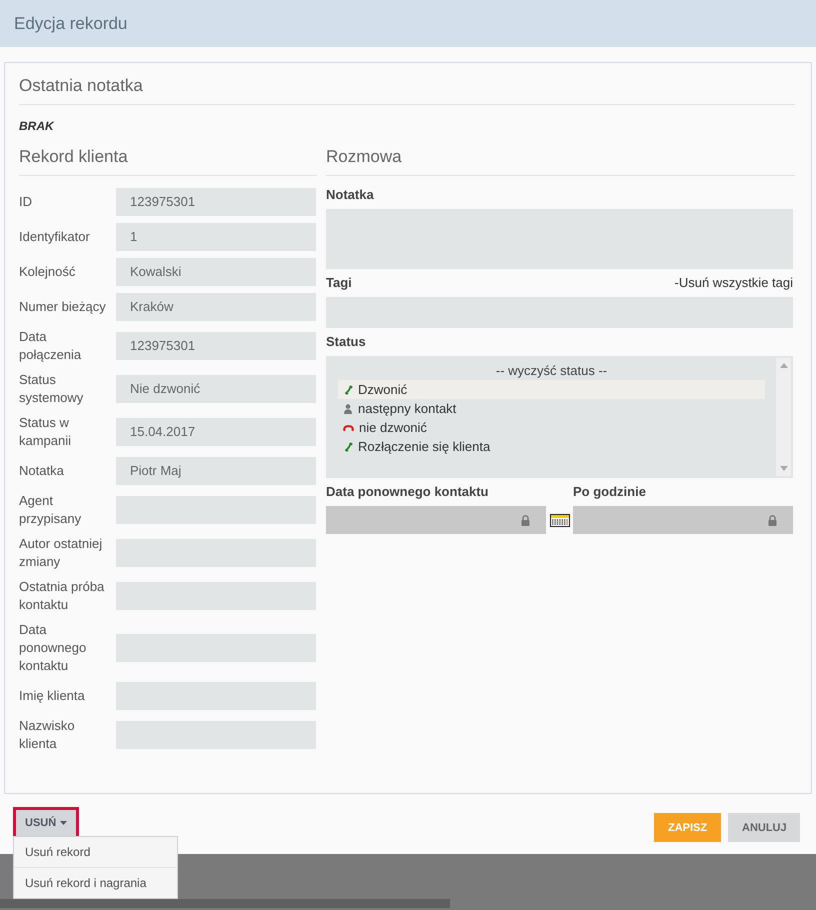 This screenshot has height=910, width=816. What do you see at coordinates (551, 371) in the screenshot?
I see `clear-status-option: -- wyczyść status --` at bounding box center [551, 371].